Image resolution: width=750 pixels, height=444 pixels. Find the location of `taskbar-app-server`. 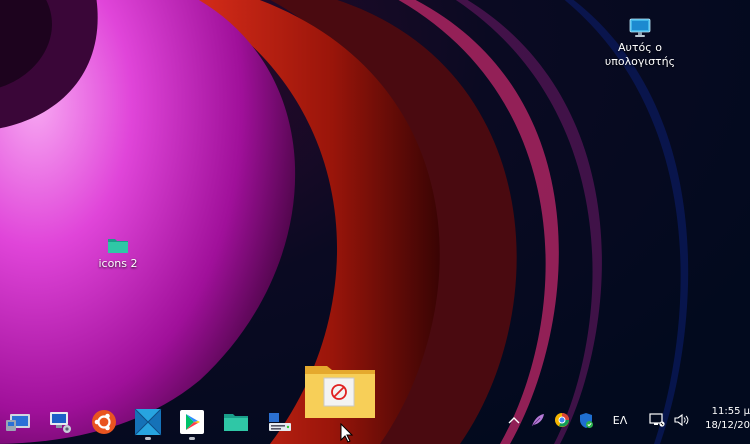

taskbar-app-server is located at coordinates (280, 422).